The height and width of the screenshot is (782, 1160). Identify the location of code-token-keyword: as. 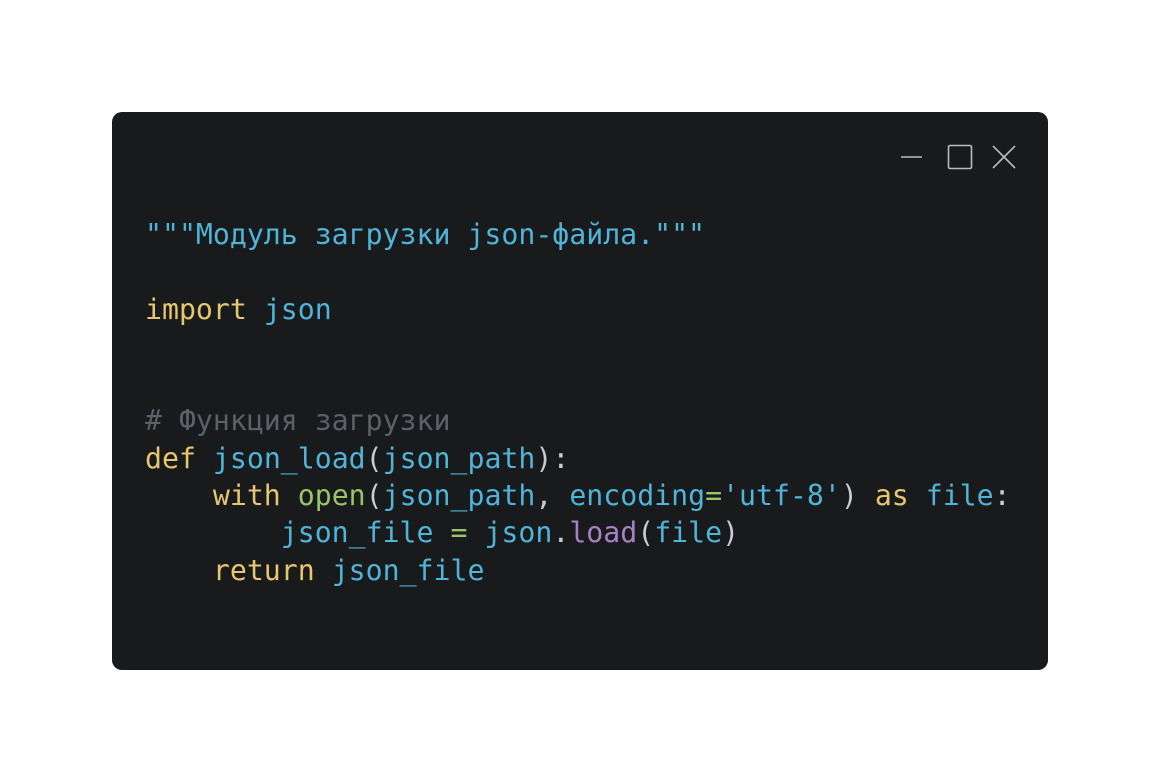
(891, 496).